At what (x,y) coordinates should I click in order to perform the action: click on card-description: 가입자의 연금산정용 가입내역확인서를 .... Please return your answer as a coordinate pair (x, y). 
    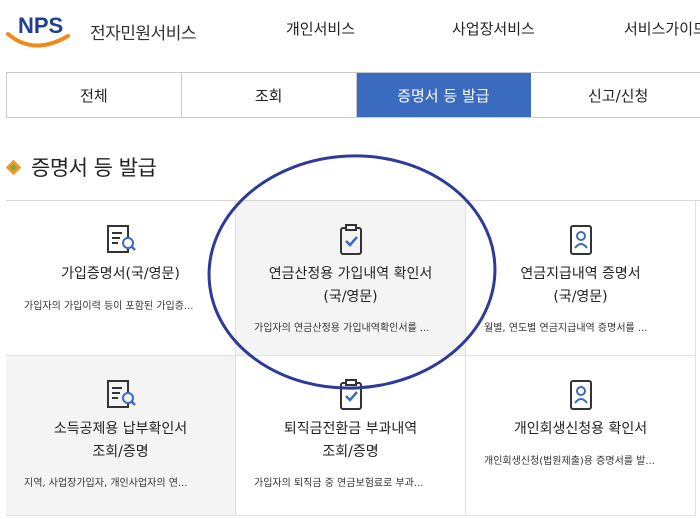
    Looking at the image, I should click on (342, 328).